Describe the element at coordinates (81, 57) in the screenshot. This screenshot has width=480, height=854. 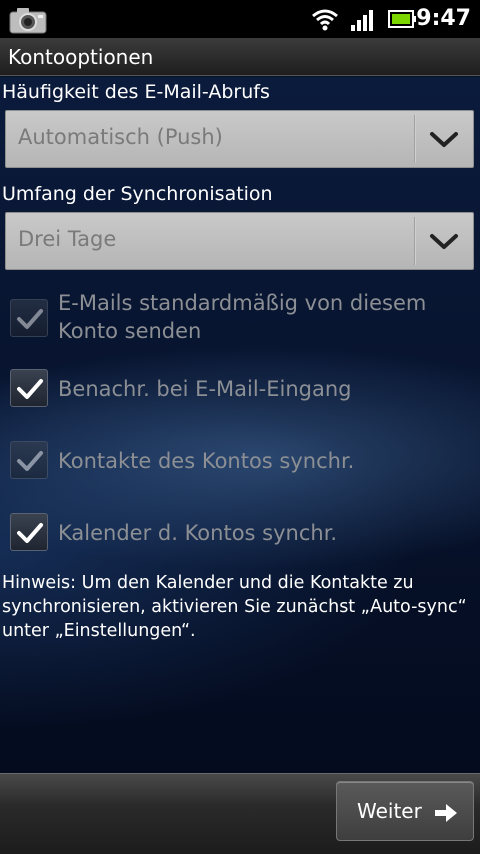
I see `page-title: Kontooptionen` at that location.